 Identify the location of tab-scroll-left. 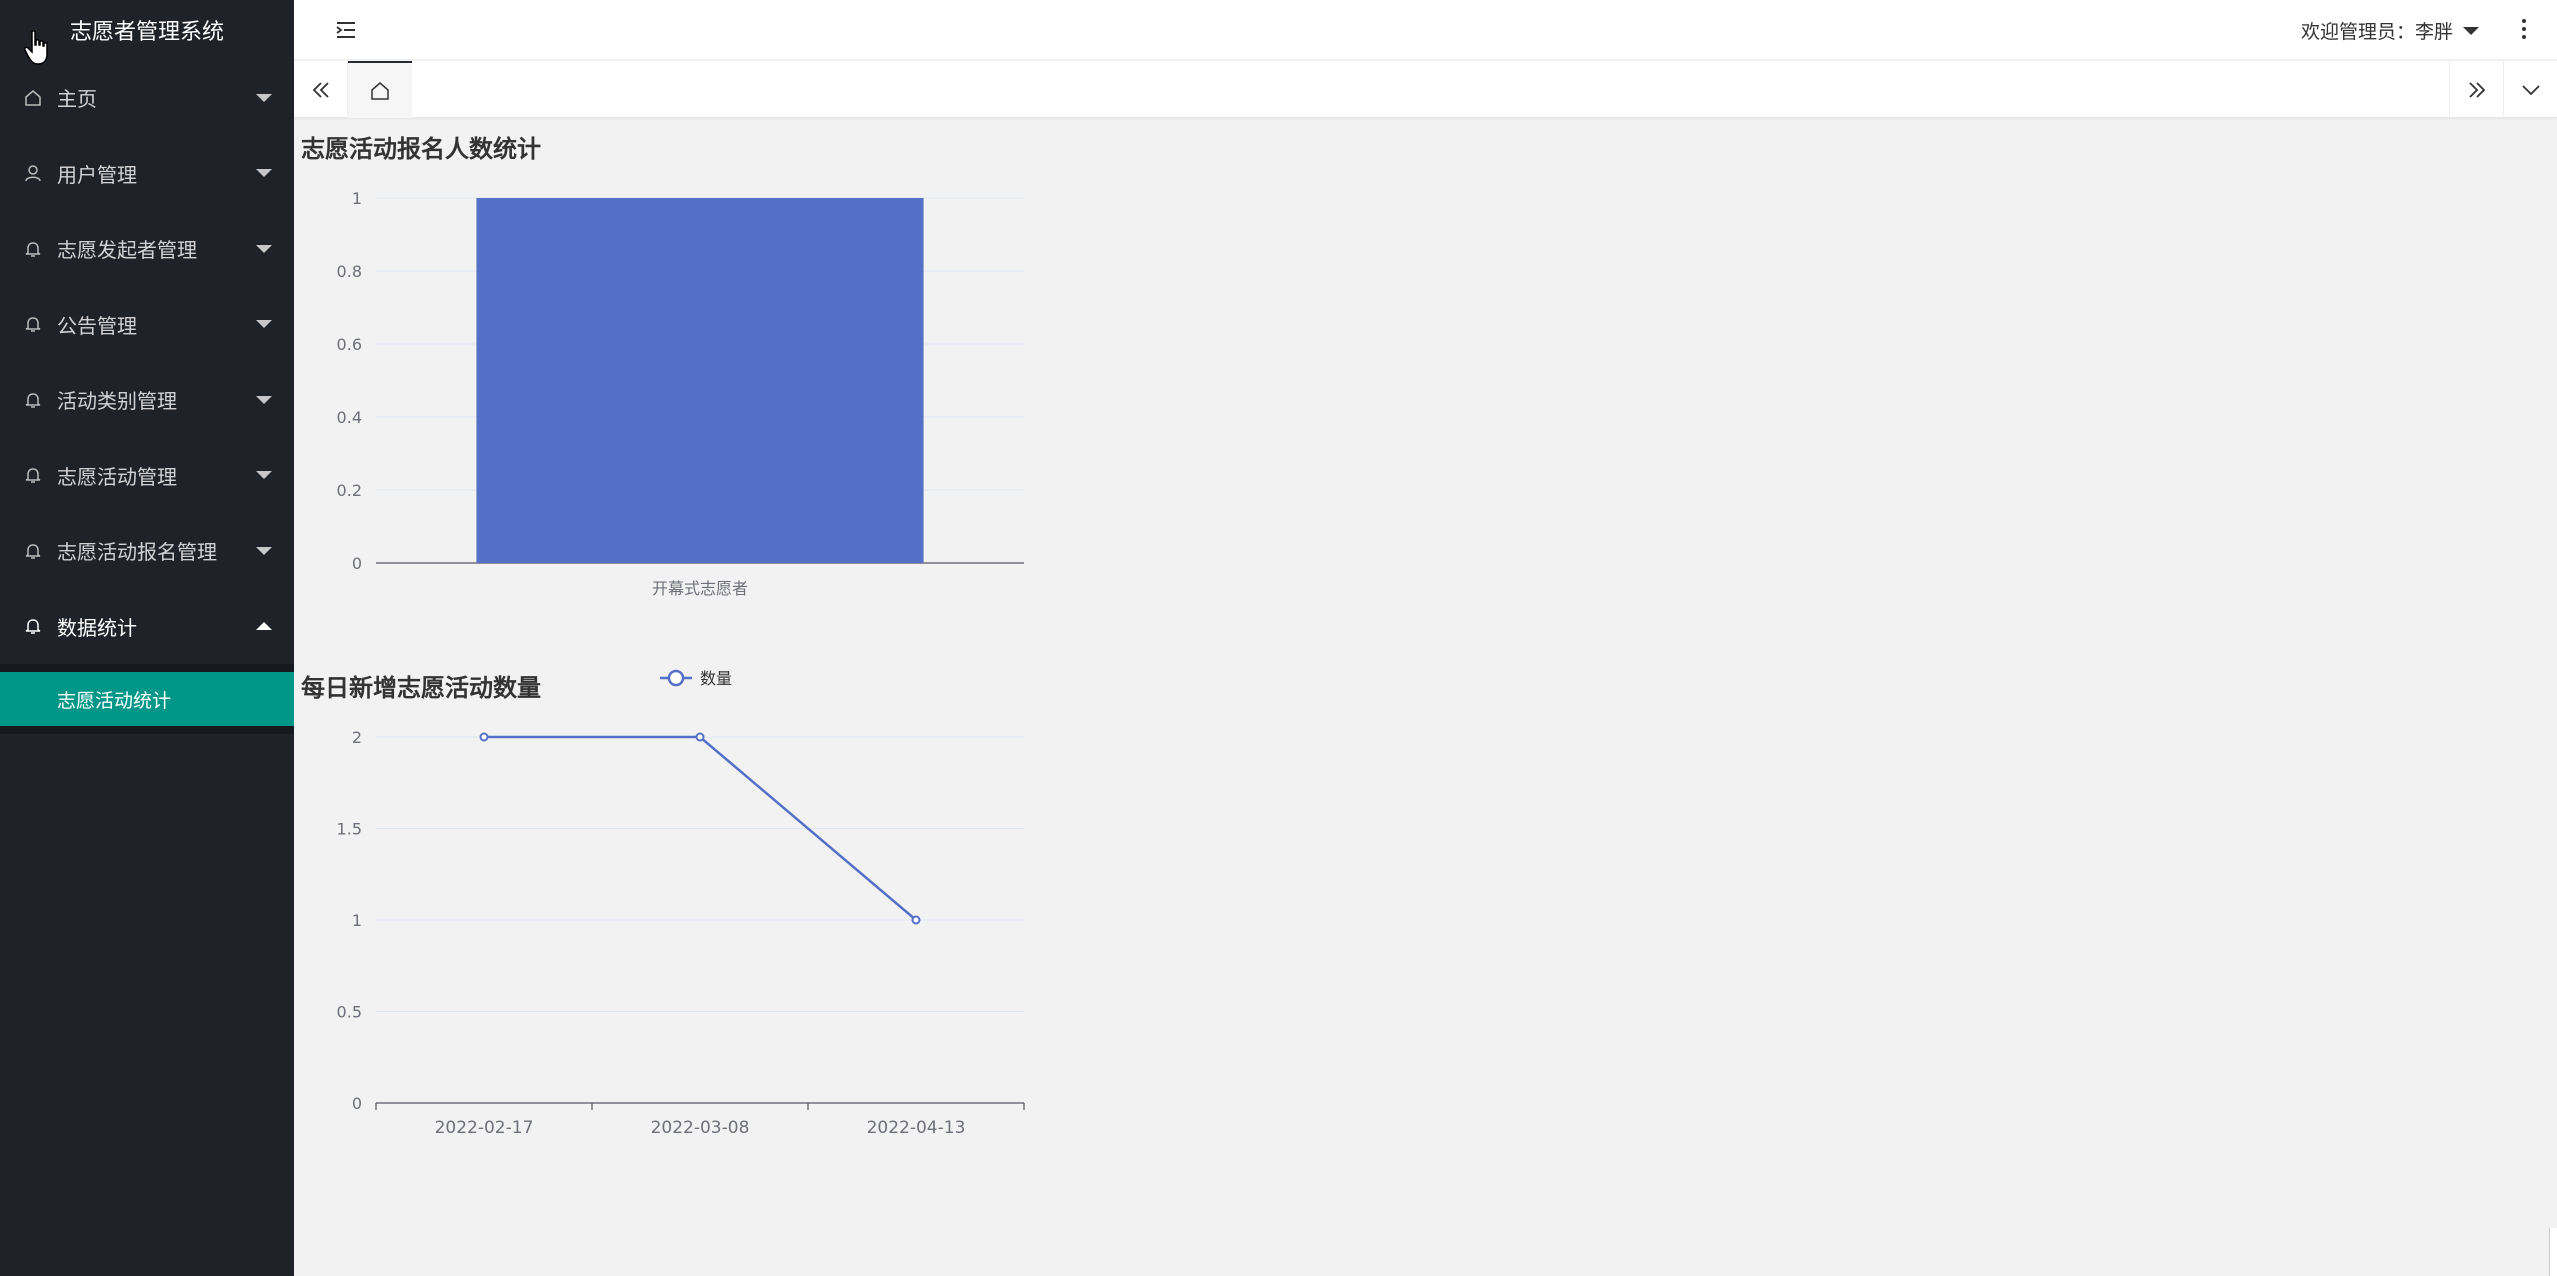
(321, 89).